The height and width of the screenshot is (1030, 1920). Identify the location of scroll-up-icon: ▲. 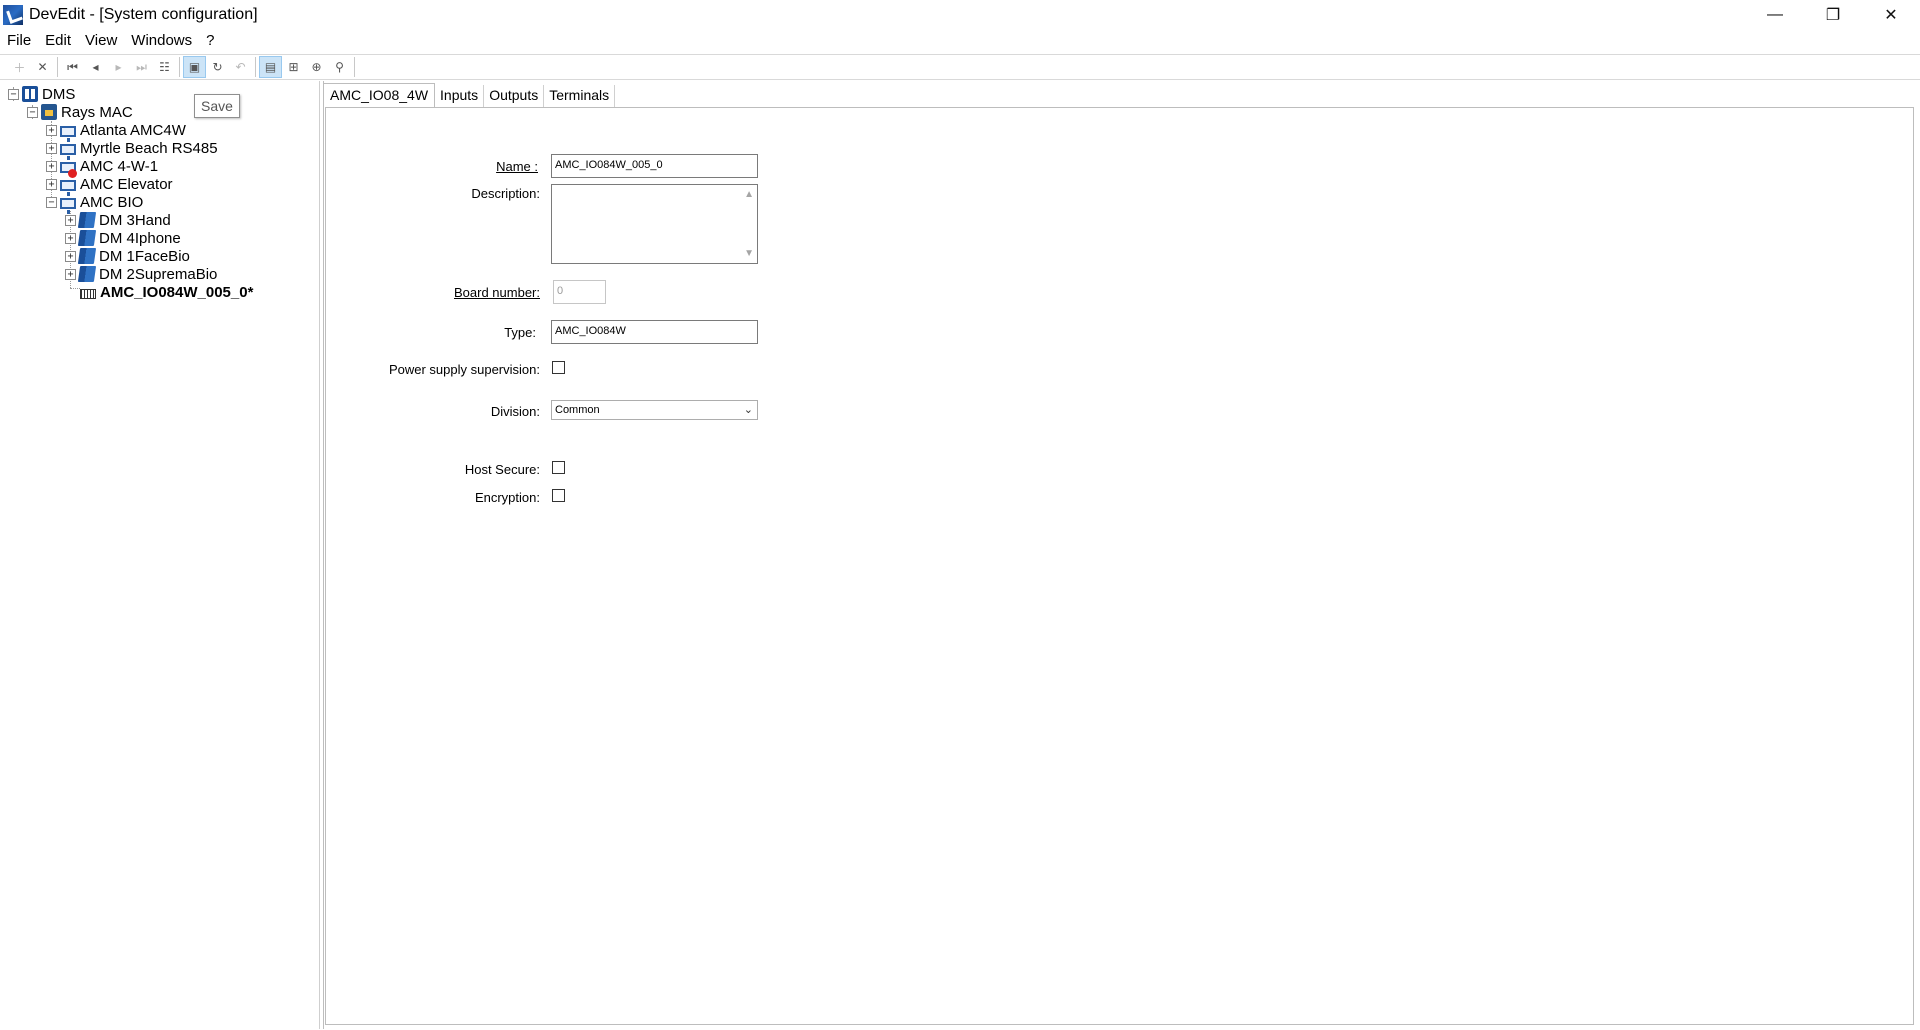
(749, 194).